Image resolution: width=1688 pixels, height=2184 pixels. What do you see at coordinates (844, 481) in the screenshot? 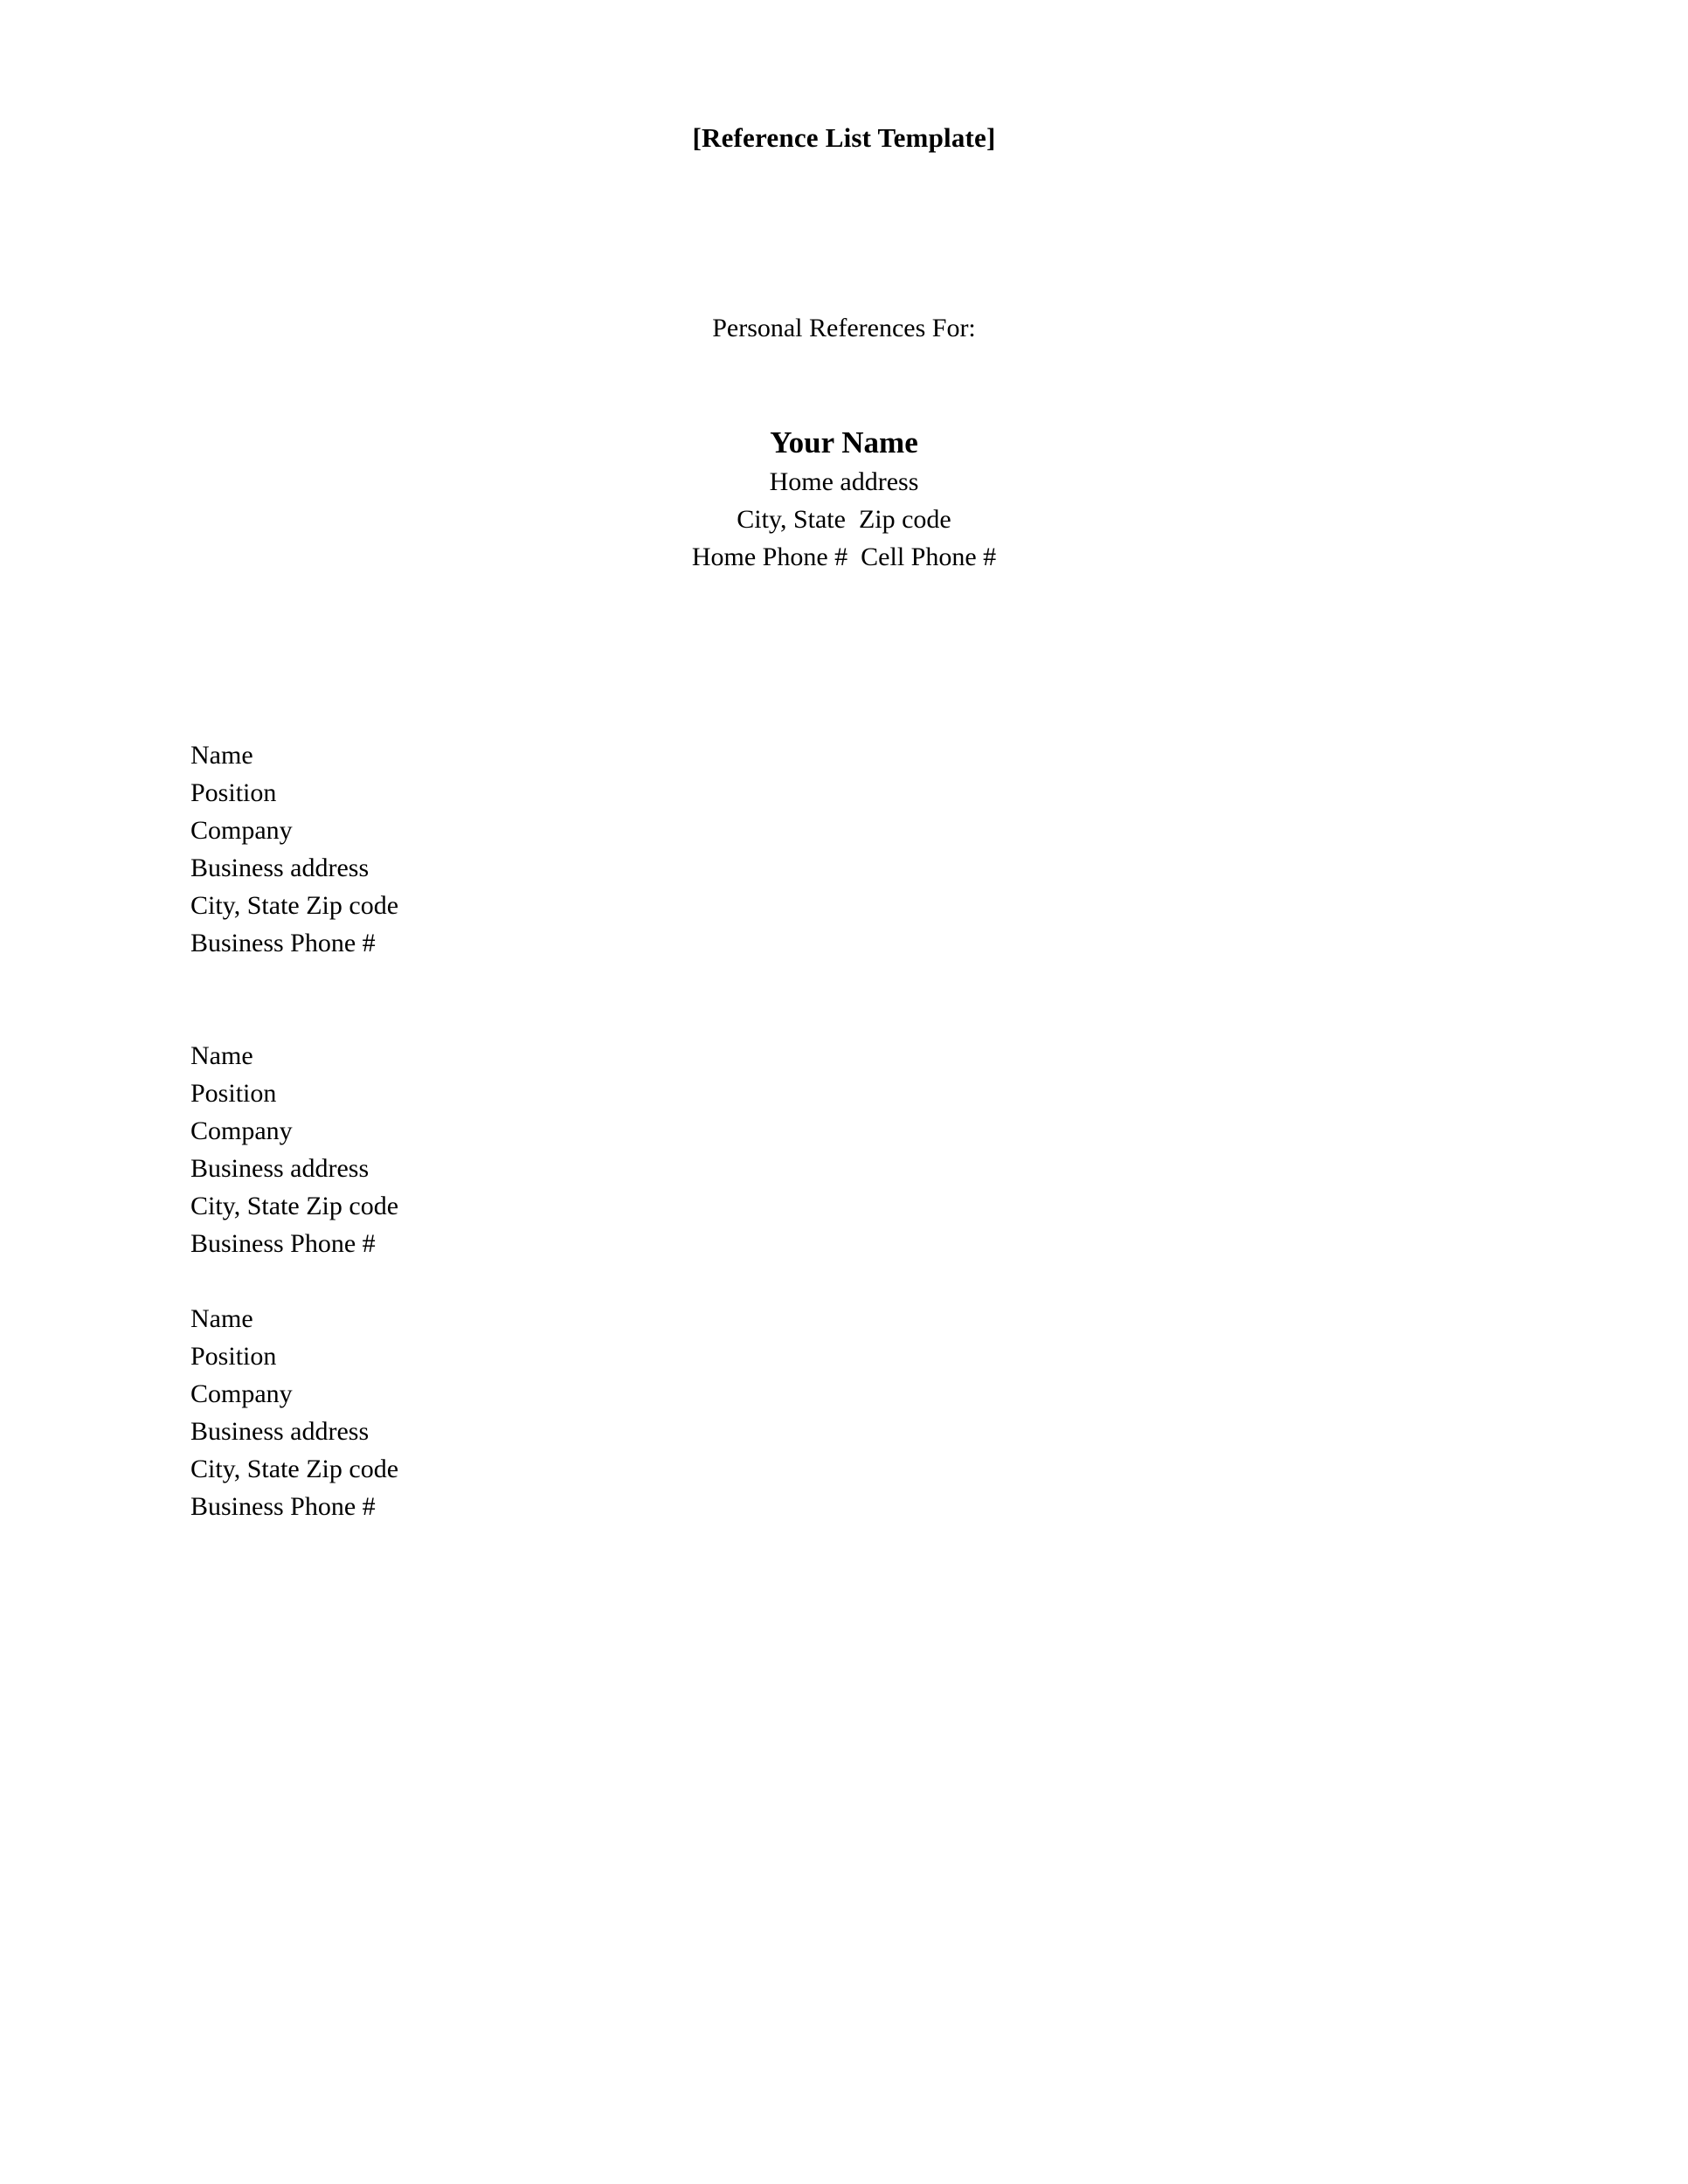
I see `owner-home-address: Home address` at bounding box center [844, 481].